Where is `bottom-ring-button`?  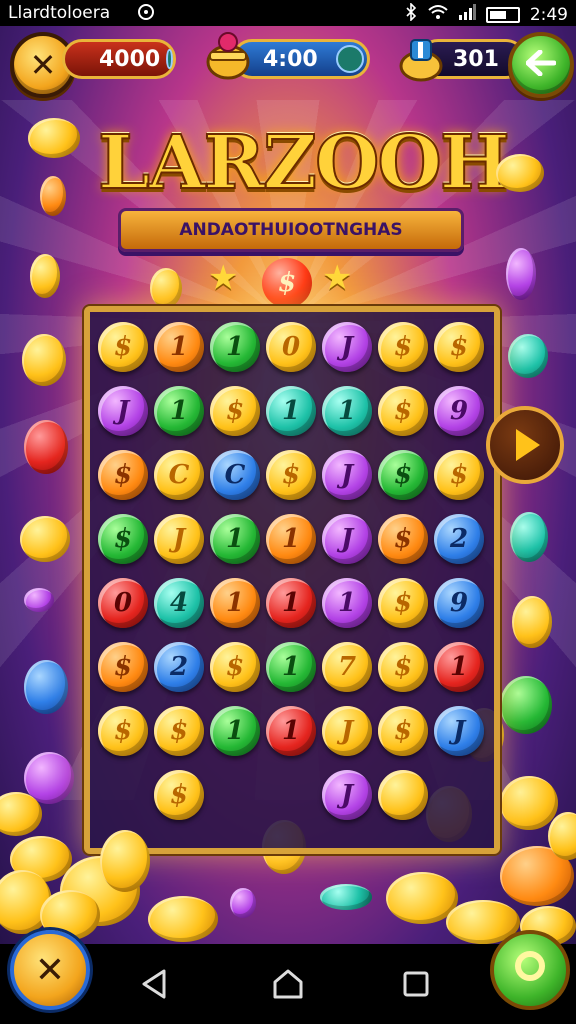 bottom-ring-button is located at coordinates (530, 970).